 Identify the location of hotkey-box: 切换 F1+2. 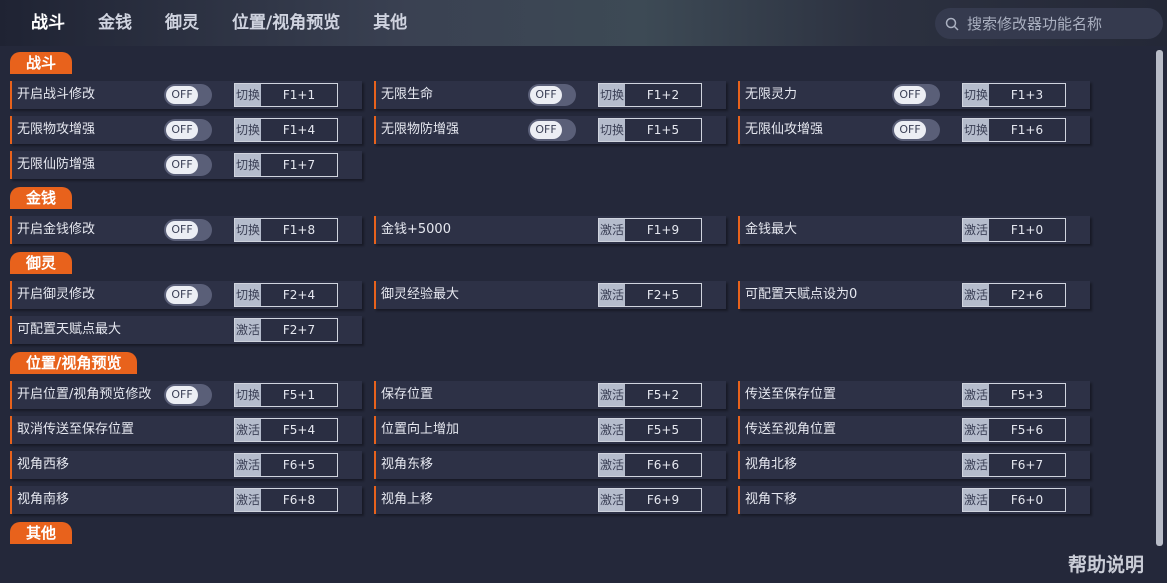
(650, 95).